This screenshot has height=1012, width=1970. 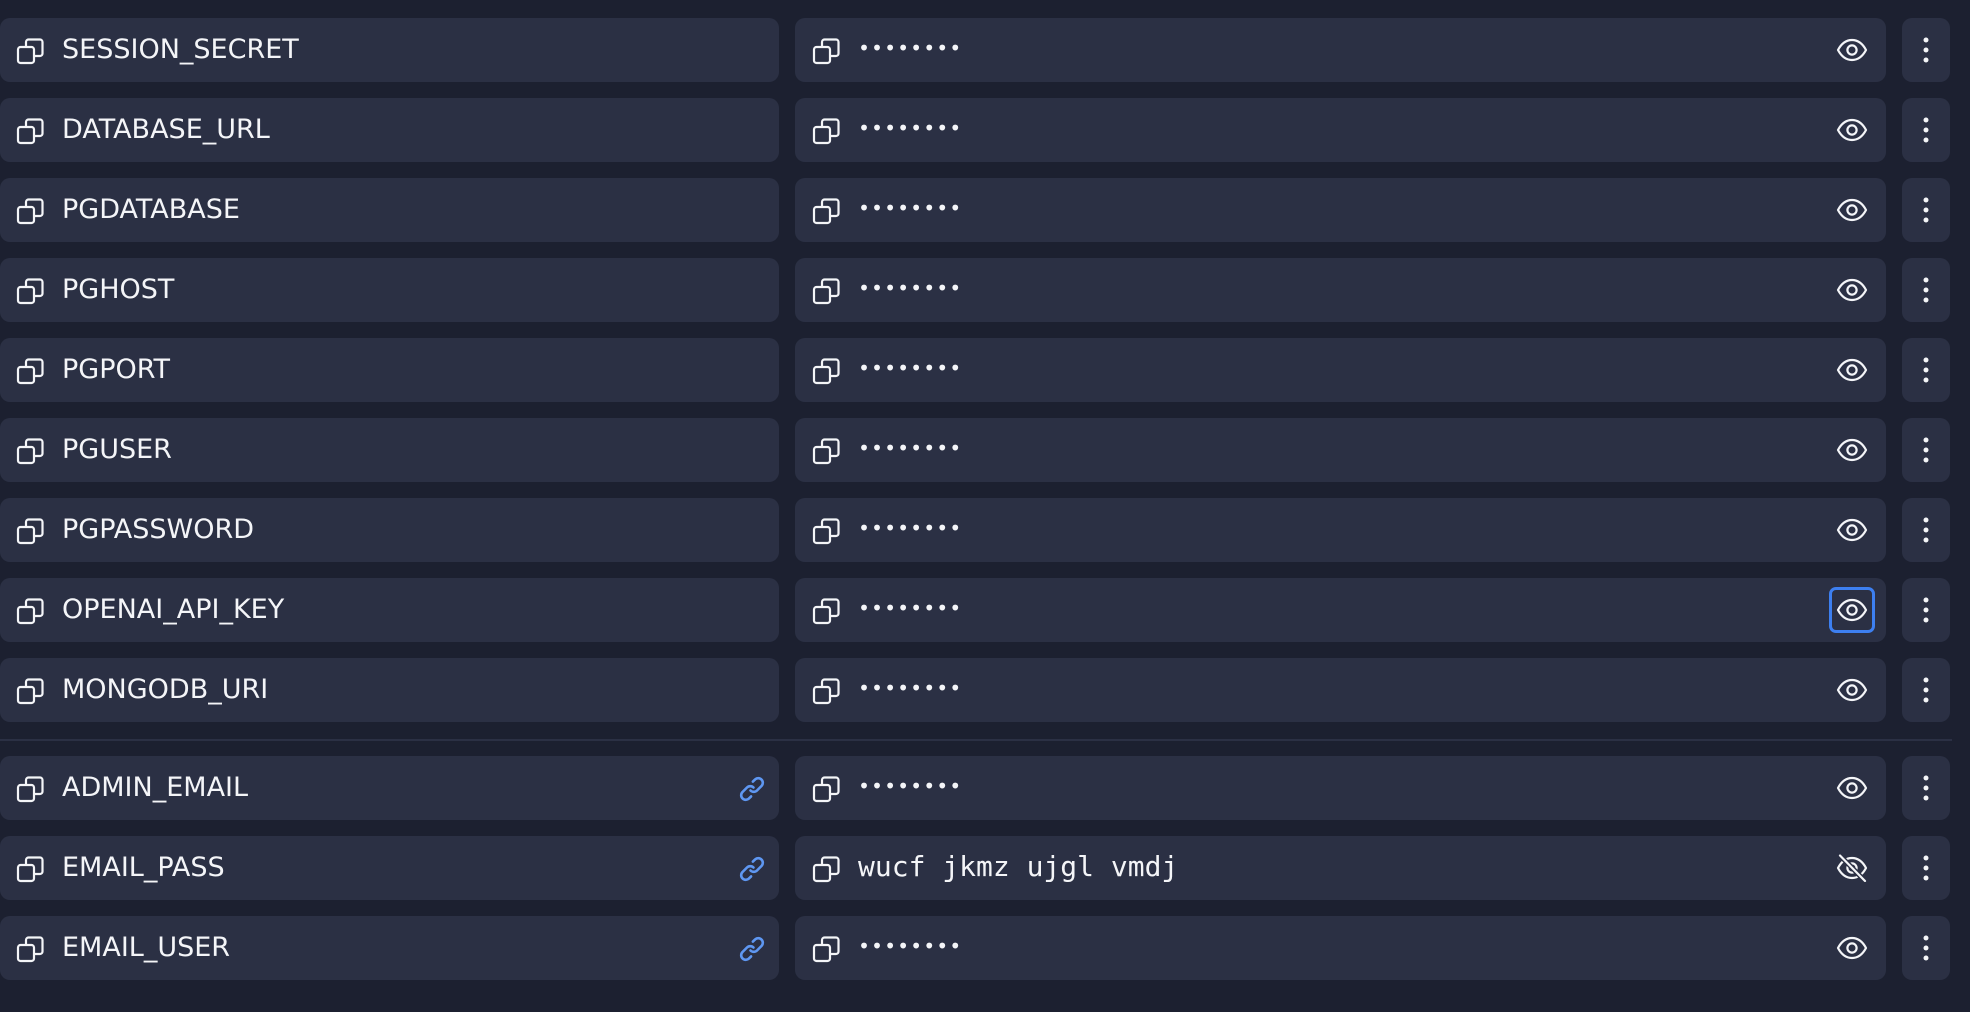 What do you see at coordinates (158, 529) in the screenshot?
I see `secret-key-label: PGPASSWORD` at bounding box center [158, 529].